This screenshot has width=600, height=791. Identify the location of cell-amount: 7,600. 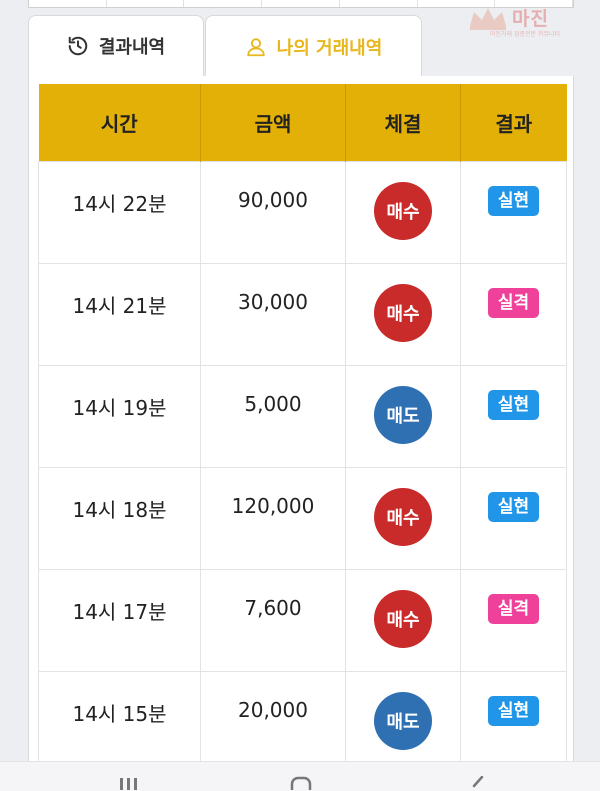
(273, 620).